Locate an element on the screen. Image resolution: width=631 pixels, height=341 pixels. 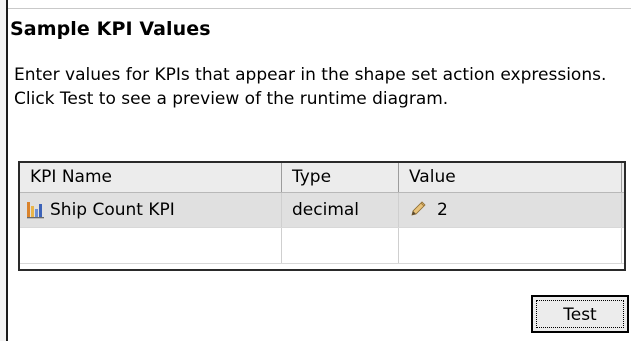
window-left-edge is located at coordinates (4, 170).